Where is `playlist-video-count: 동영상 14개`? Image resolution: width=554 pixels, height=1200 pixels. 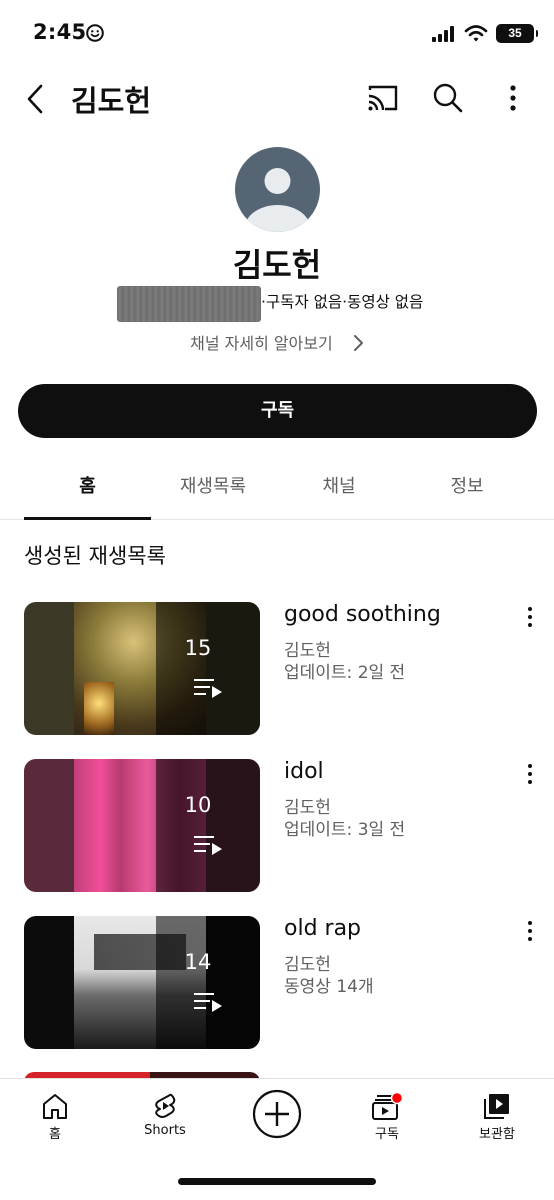
playlist-video-count: 동영상 14개 is located at coordinates (329, 987).